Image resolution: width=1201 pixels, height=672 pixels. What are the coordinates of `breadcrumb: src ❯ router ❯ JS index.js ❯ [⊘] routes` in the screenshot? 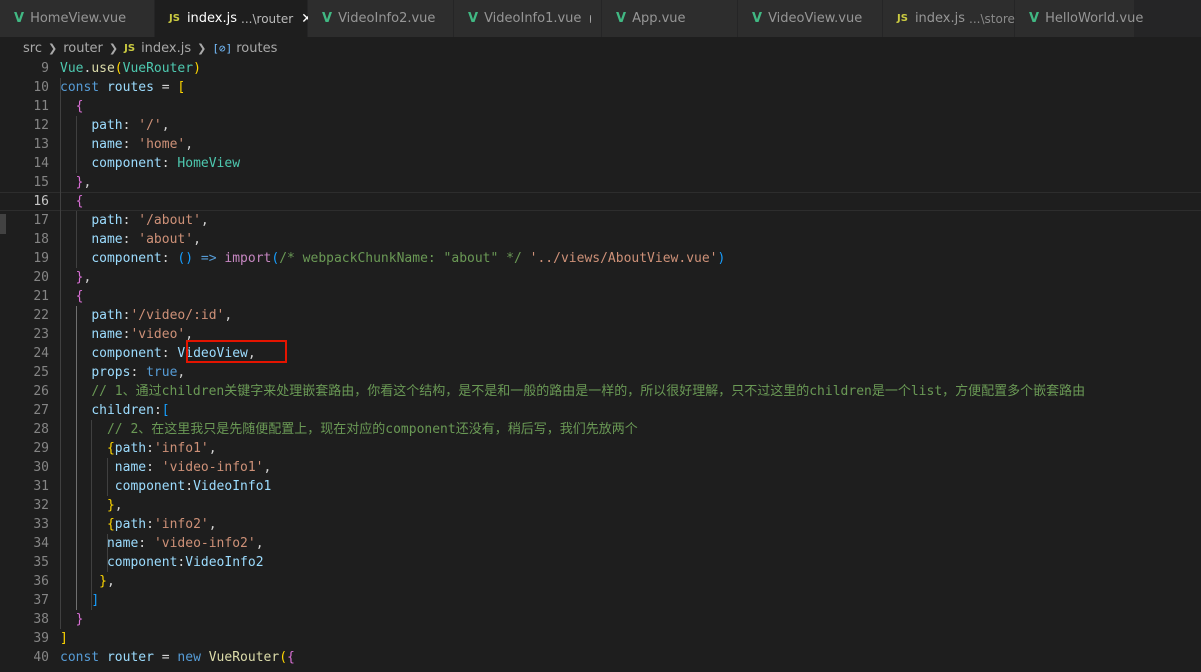 It's located at (600, 48).